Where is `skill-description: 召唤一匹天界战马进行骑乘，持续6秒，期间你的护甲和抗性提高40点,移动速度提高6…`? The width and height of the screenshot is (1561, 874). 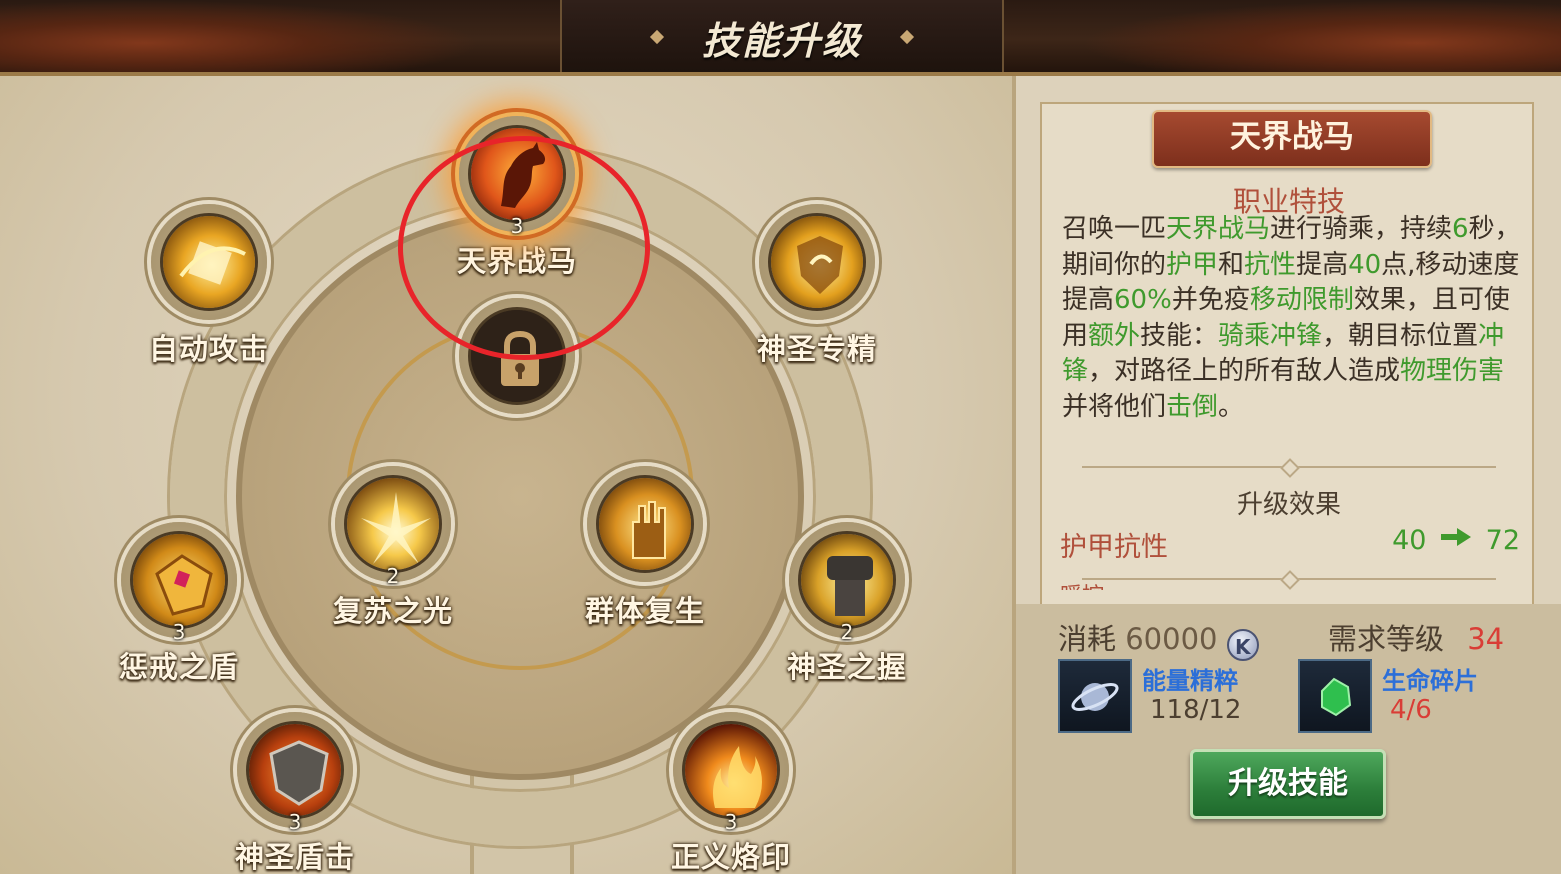 skill-description: 召唤一匹天界战马进行骑乘，持续6秒，期间你的护甲和抗性提高40点,移动速度提高6… is located at coordinates (1292, 318).